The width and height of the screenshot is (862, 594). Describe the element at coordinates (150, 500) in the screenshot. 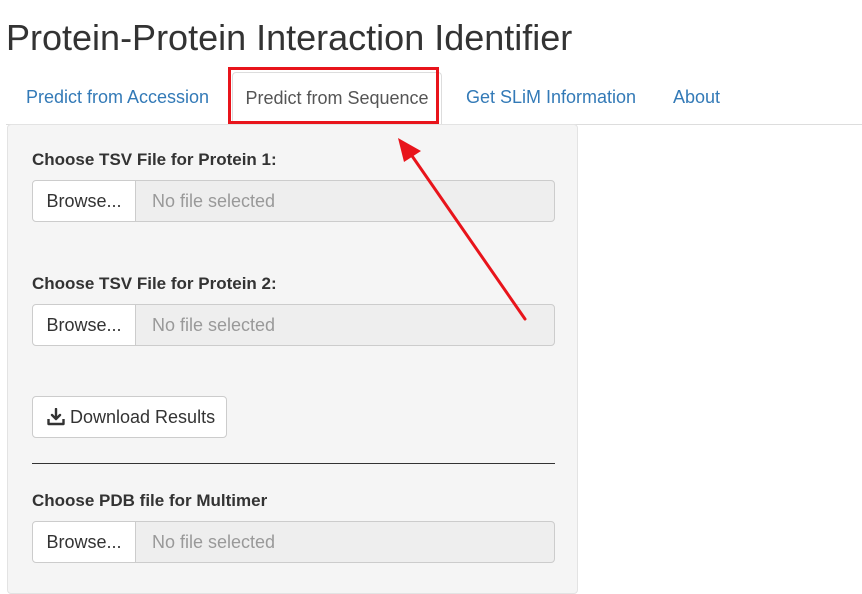

I see `multimer-file-label: Choose PDB file for Multimer` at that location.